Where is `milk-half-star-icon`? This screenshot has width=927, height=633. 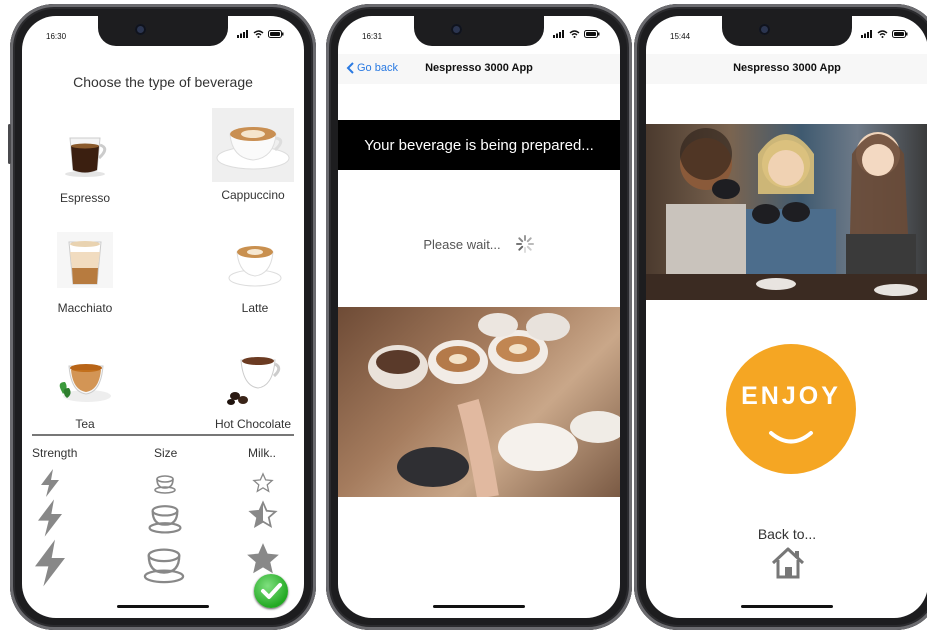 milk-half-star-icon is located at coordinates (263, 515).